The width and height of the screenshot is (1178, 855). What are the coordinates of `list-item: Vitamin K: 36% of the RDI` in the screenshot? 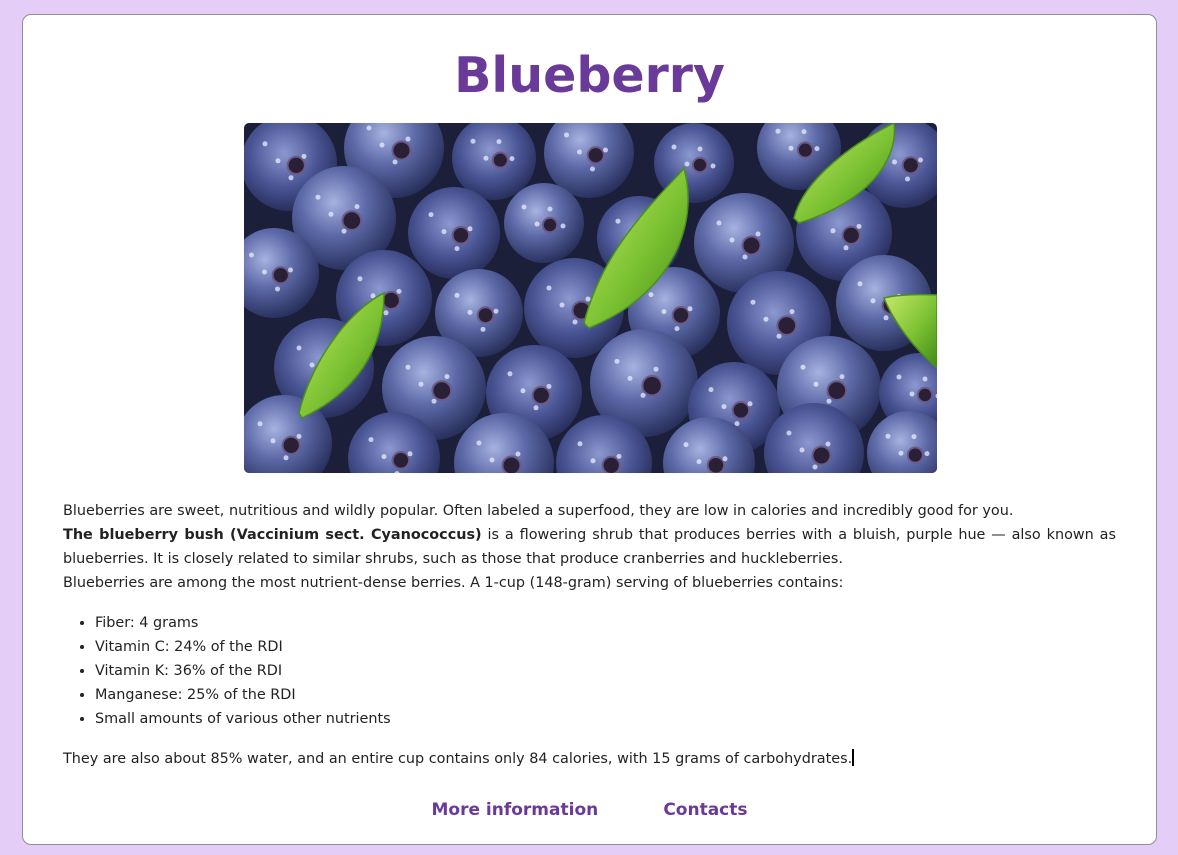 It's located at (605, 671).